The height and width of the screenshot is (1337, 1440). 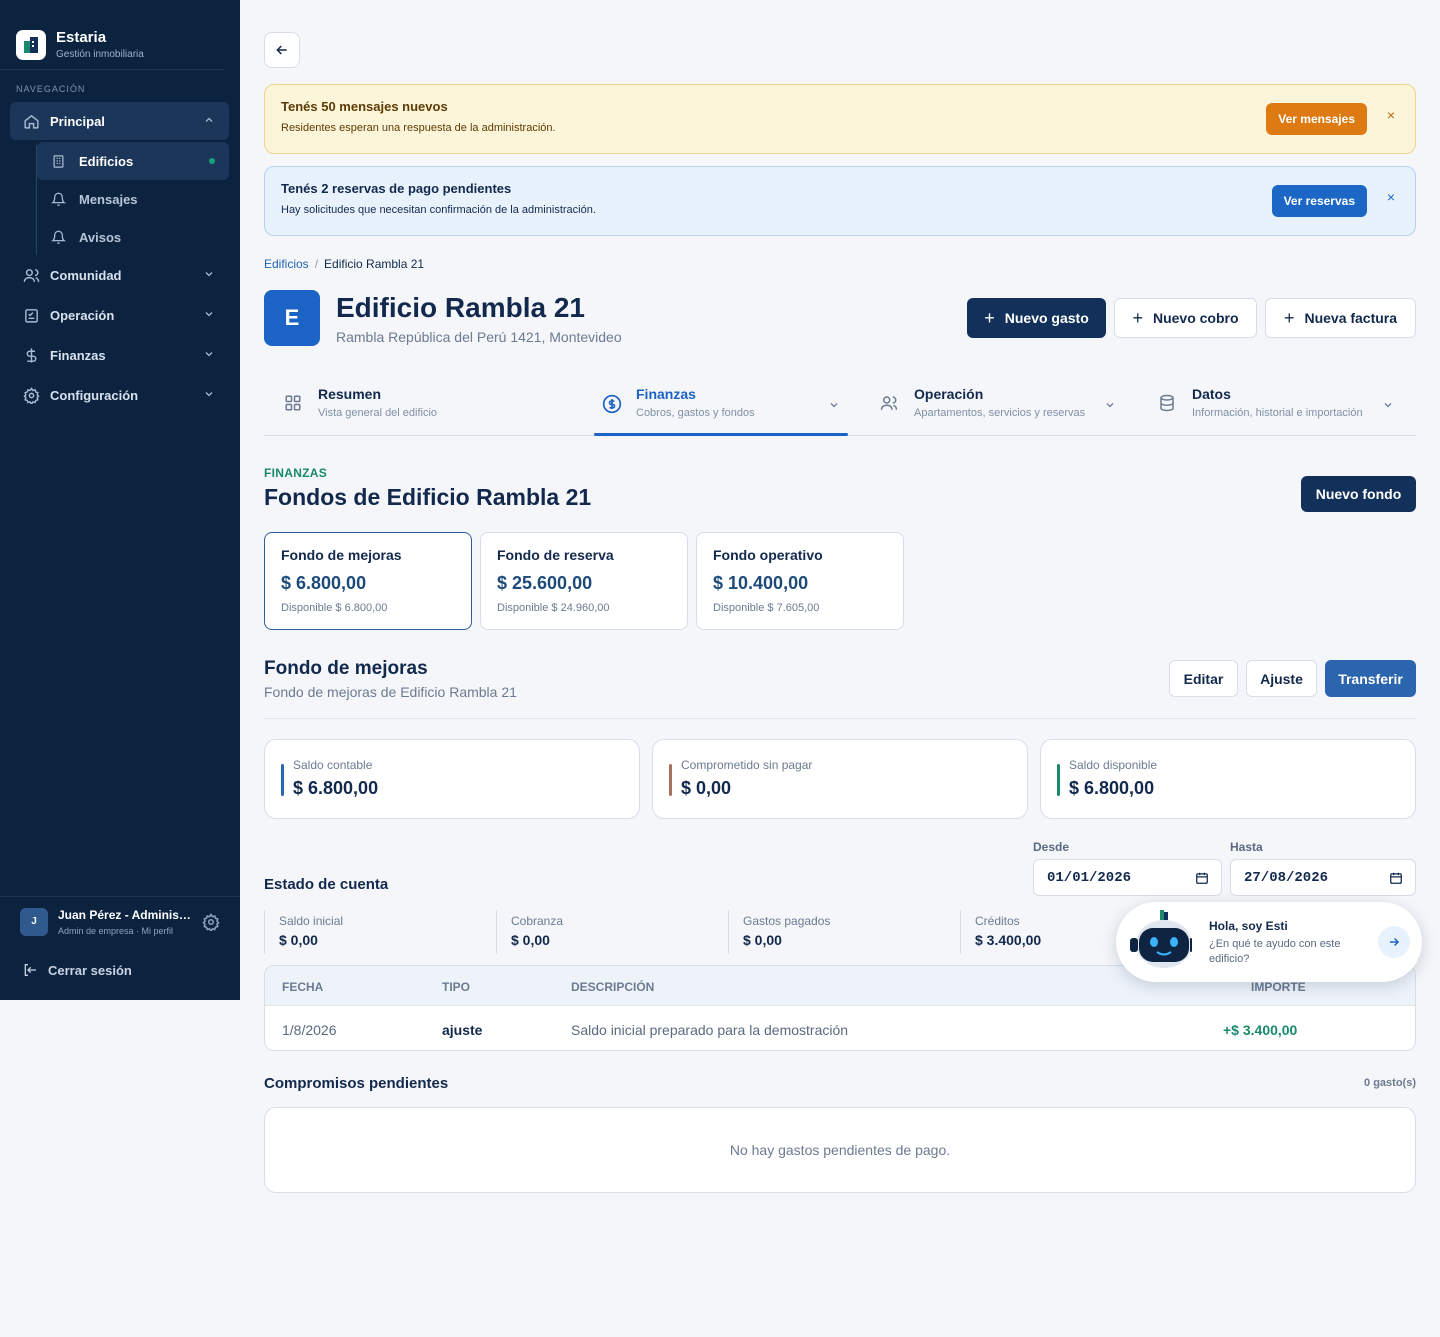 What do you see at coordinates (31, 44) in the screenshot?
I see `brand-logo` at bounding box center [31, 44].